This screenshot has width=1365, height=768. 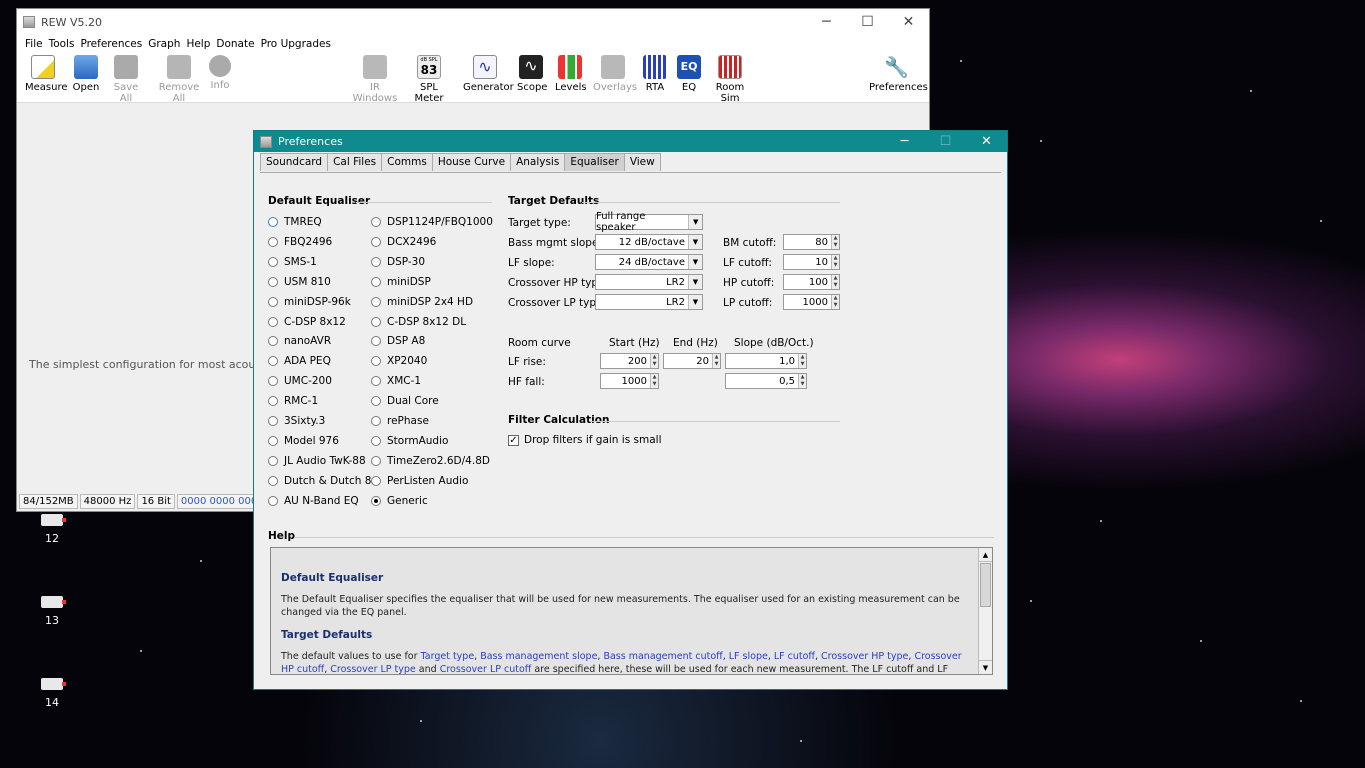 I want to click on equaliser-radio-generic: Generic, so click(x=399, y=501).